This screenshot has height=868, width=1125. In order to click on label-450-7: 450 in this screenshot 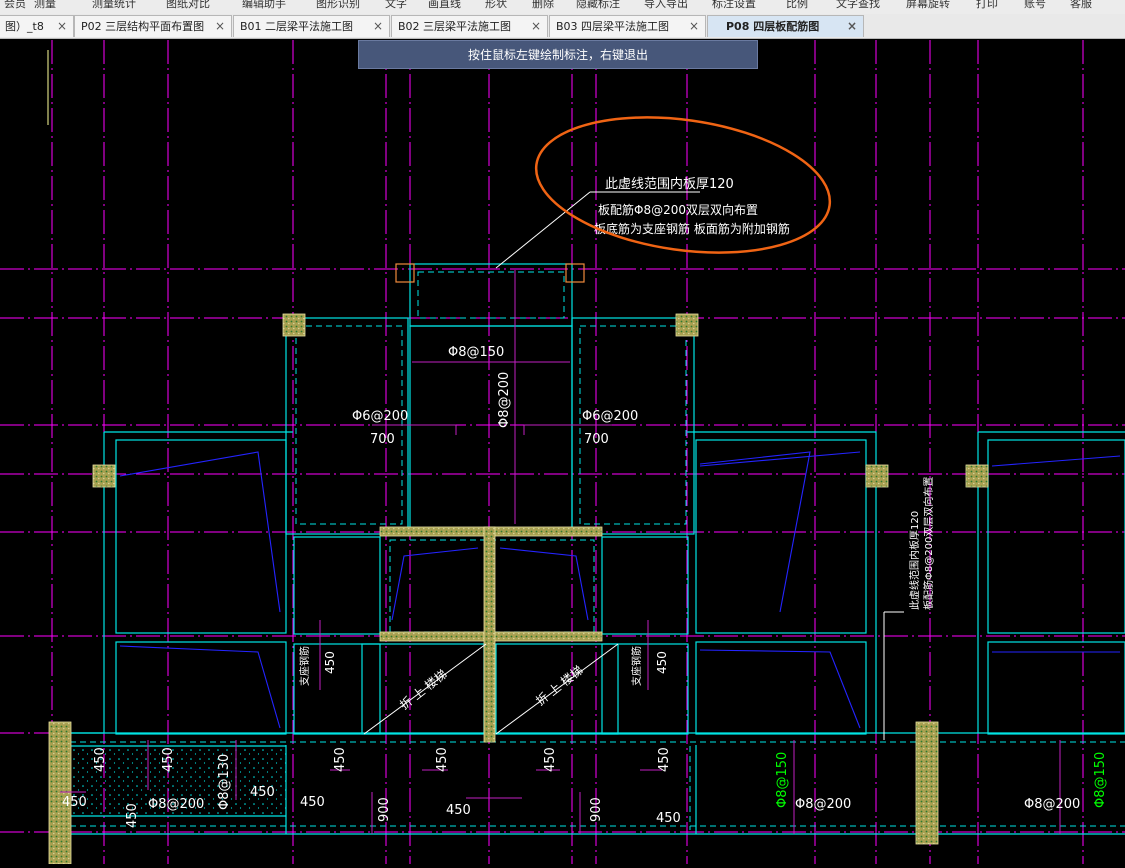, I will do `click(340, 759)`.